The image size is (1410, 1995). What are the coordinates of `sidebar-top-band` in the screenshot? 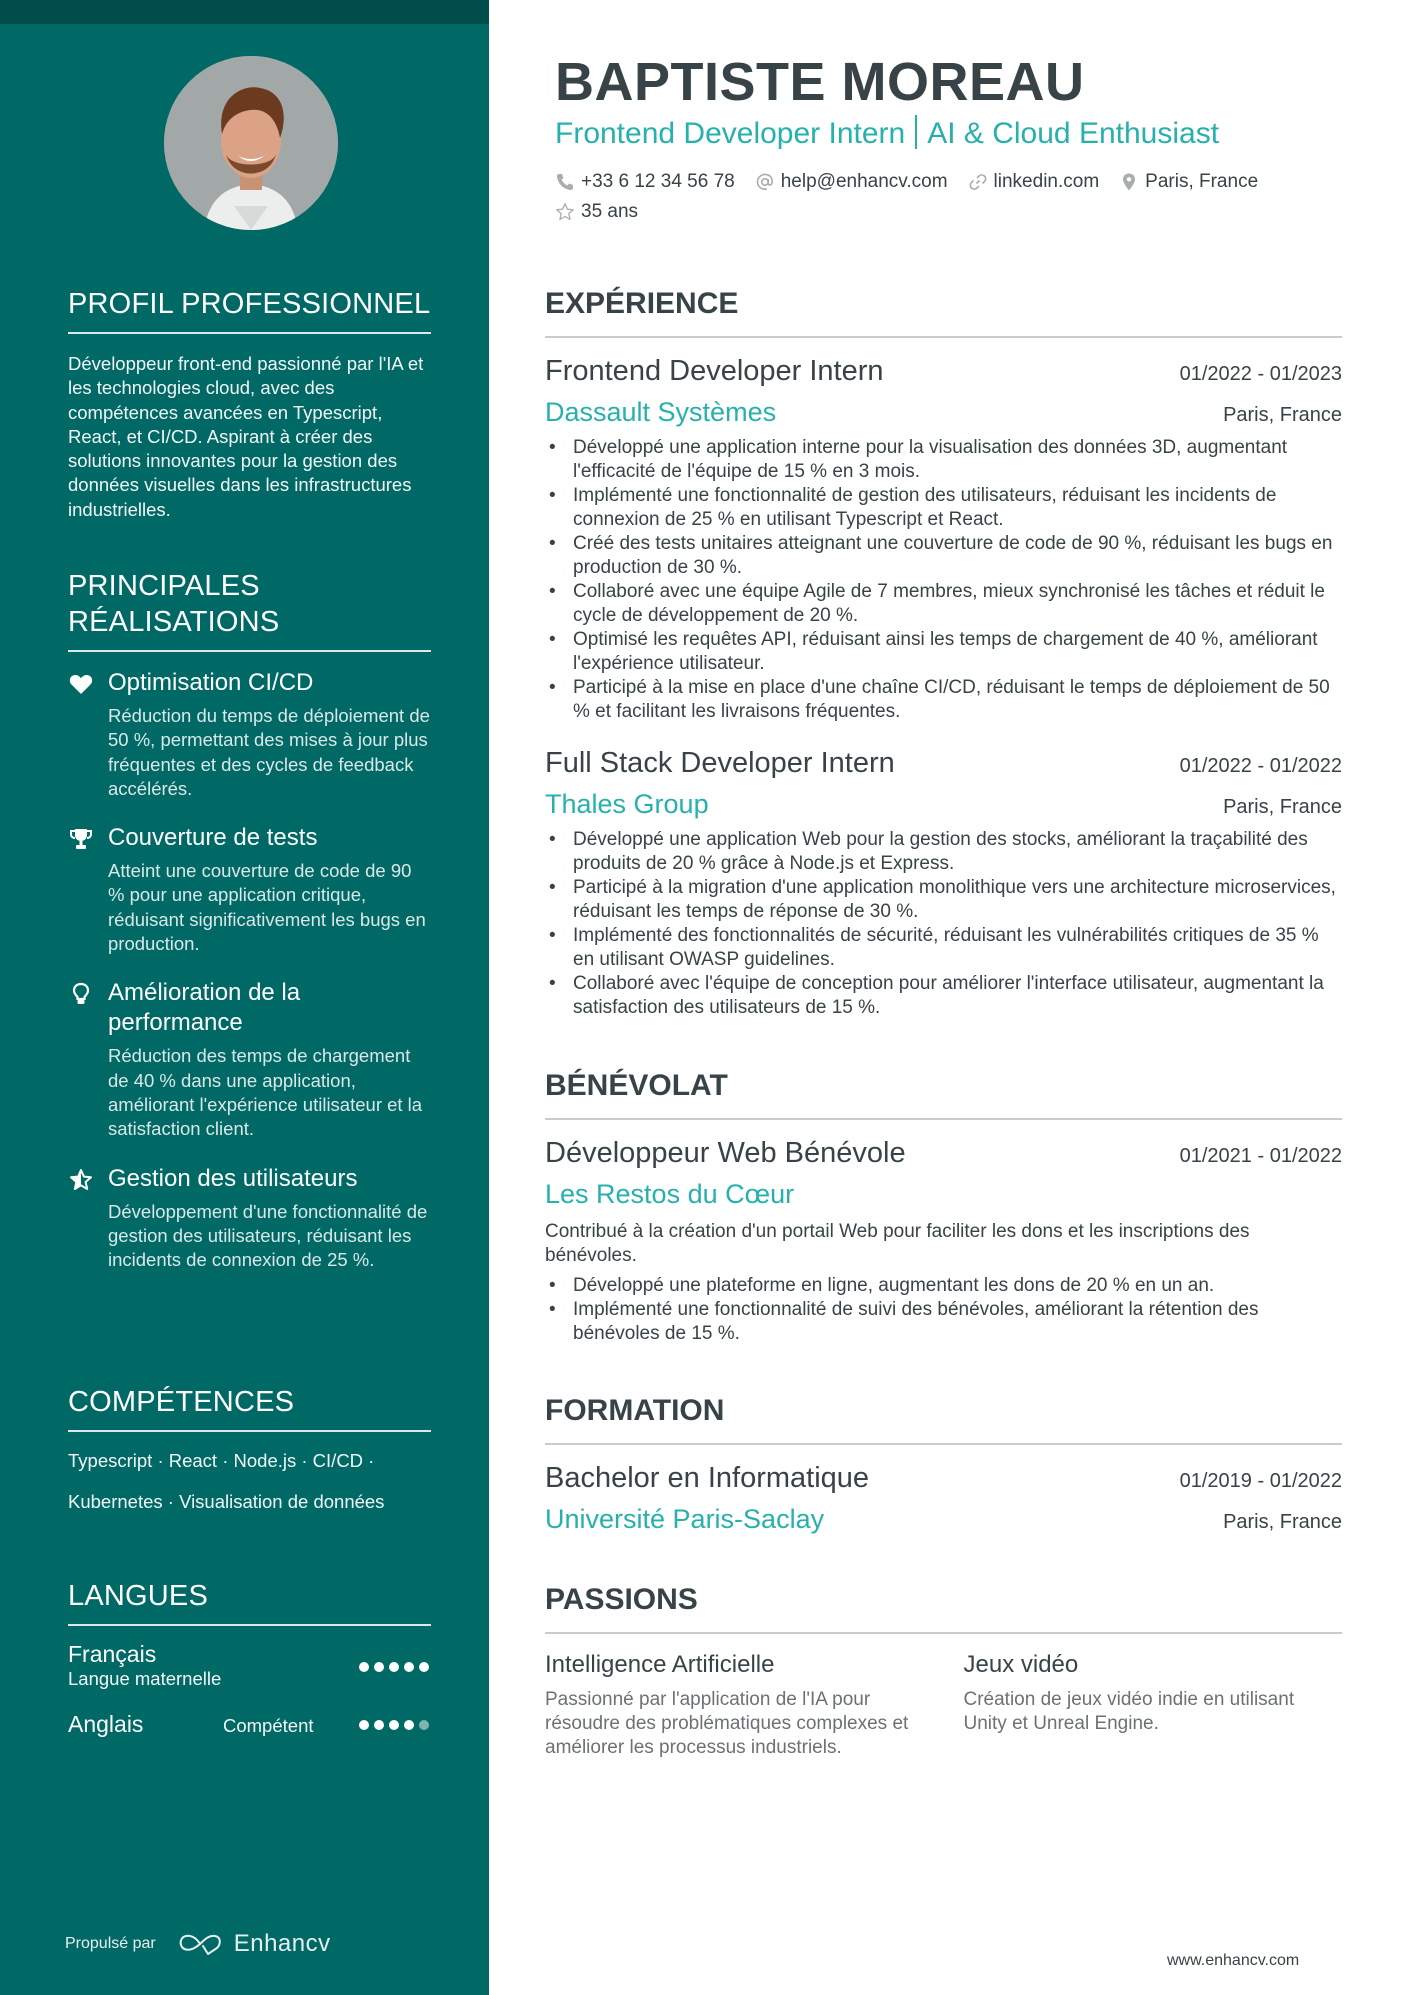 It's located at (244, 12).